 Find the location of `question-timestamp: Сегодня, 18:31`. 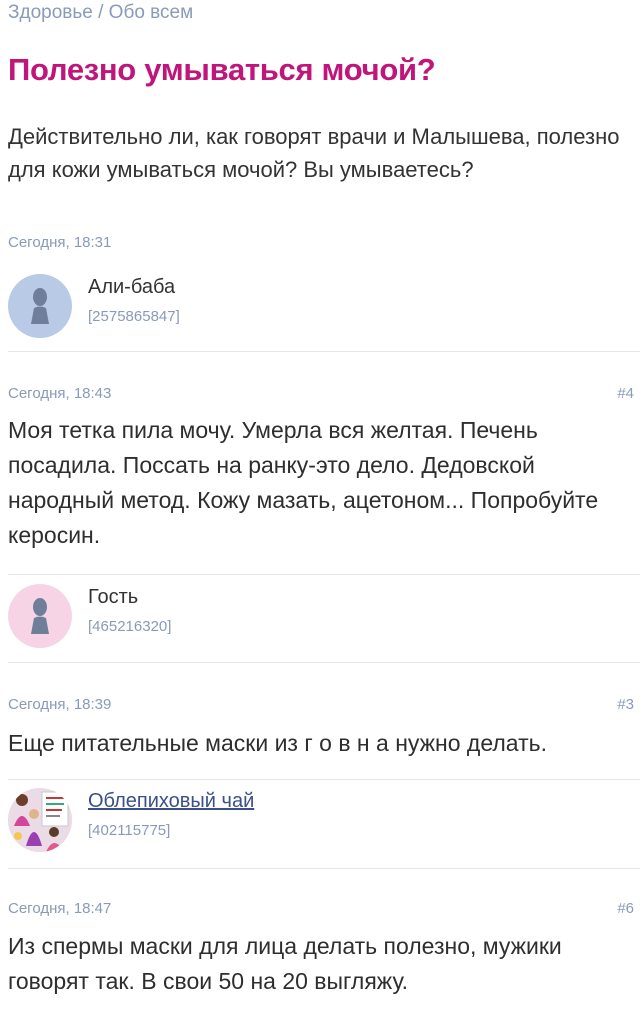

question-timestamp: Сегодня, 18:31 is located at coordinates (60, 242).